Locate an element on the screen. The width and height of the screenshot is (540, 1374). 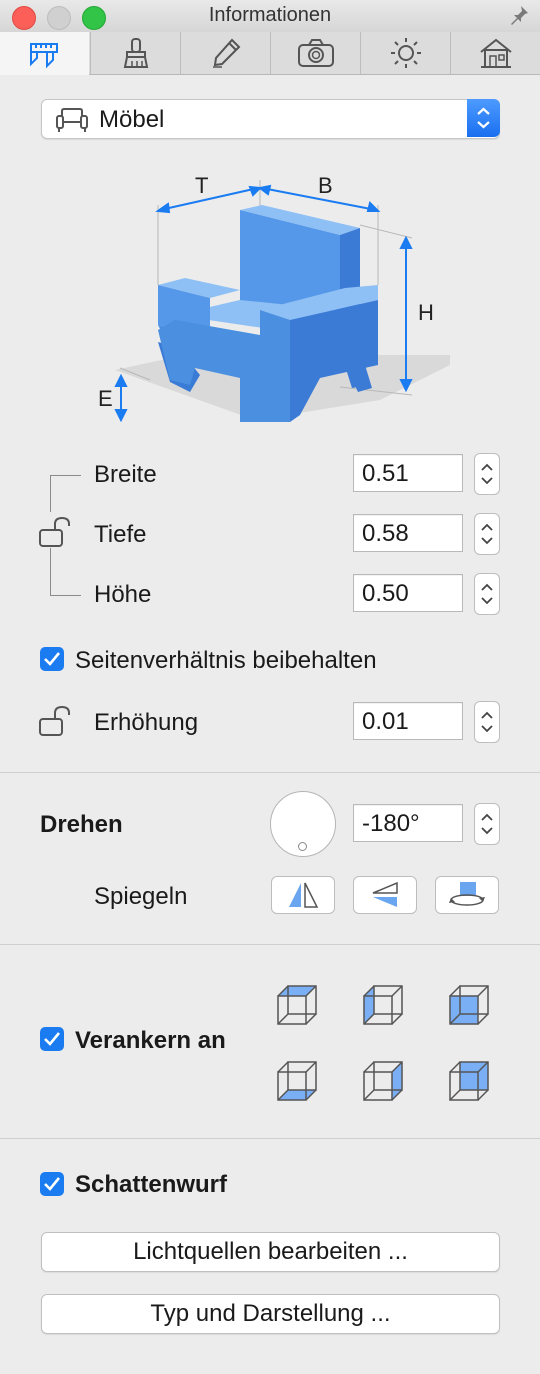
figure-b-label: B is located at coordinates (325, 185).